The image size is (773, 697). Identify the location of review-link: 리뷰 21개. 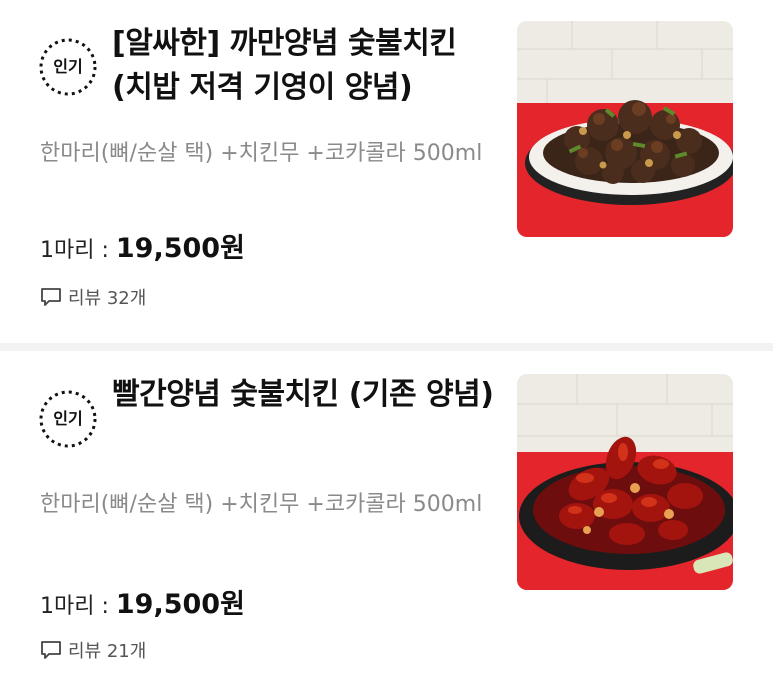
(93, 650).